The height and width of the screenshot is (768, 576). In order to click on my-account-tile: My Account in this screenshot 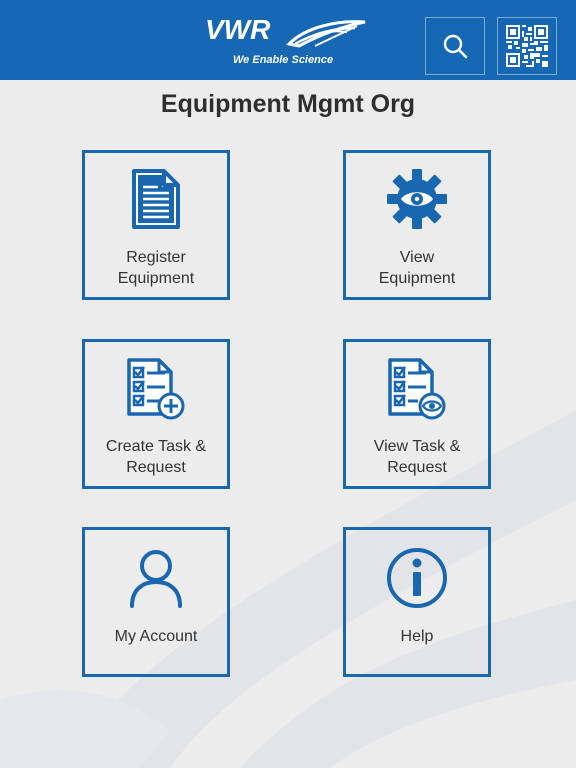, I will do `click(156, 602)`.